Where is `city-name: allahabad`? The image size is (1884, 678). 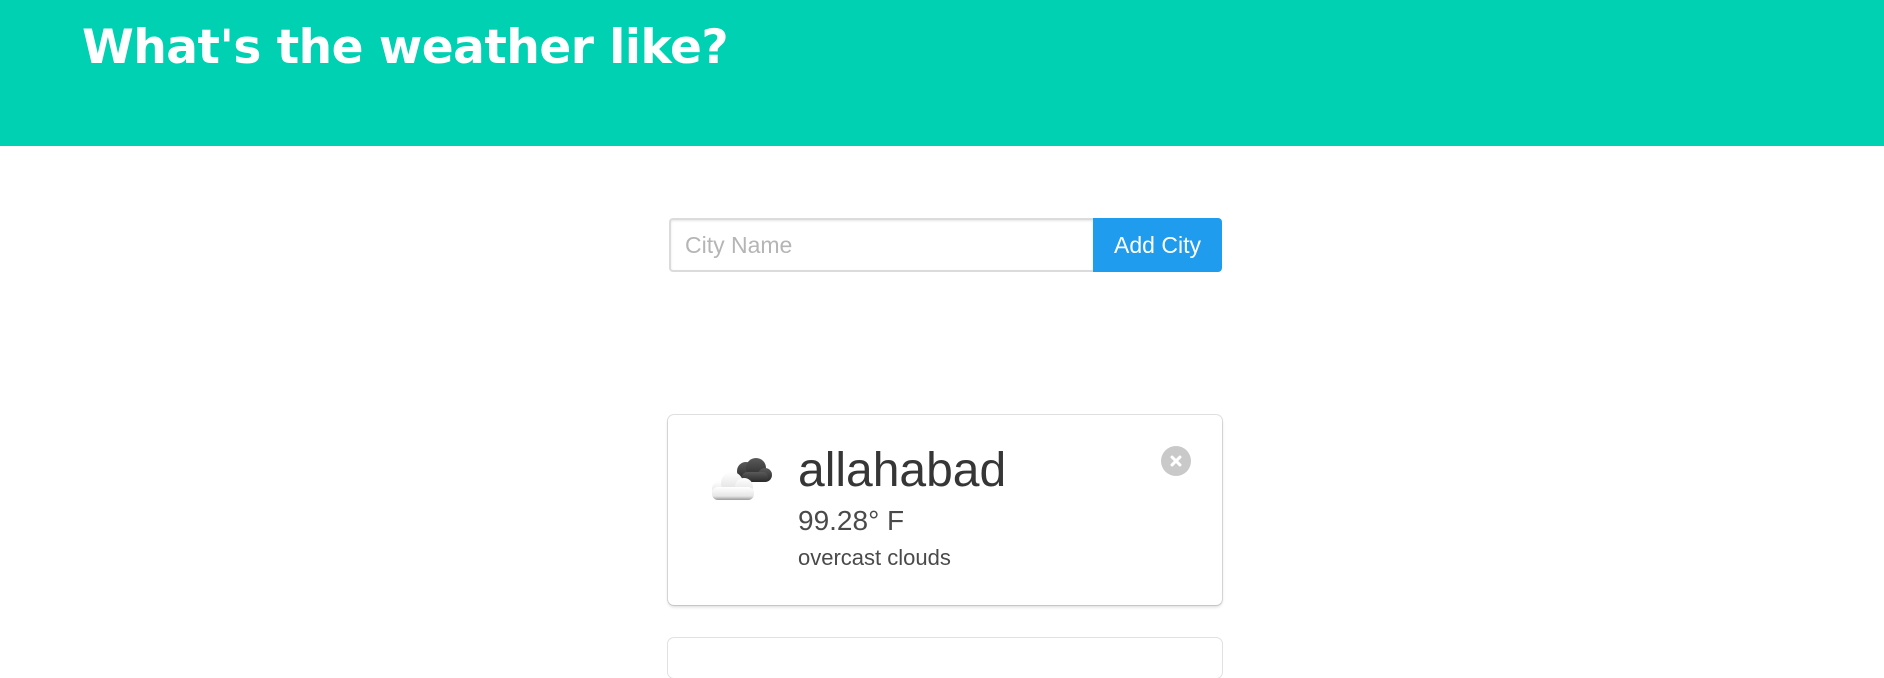
city-name: allahabad is located at coordinates (902, 470).